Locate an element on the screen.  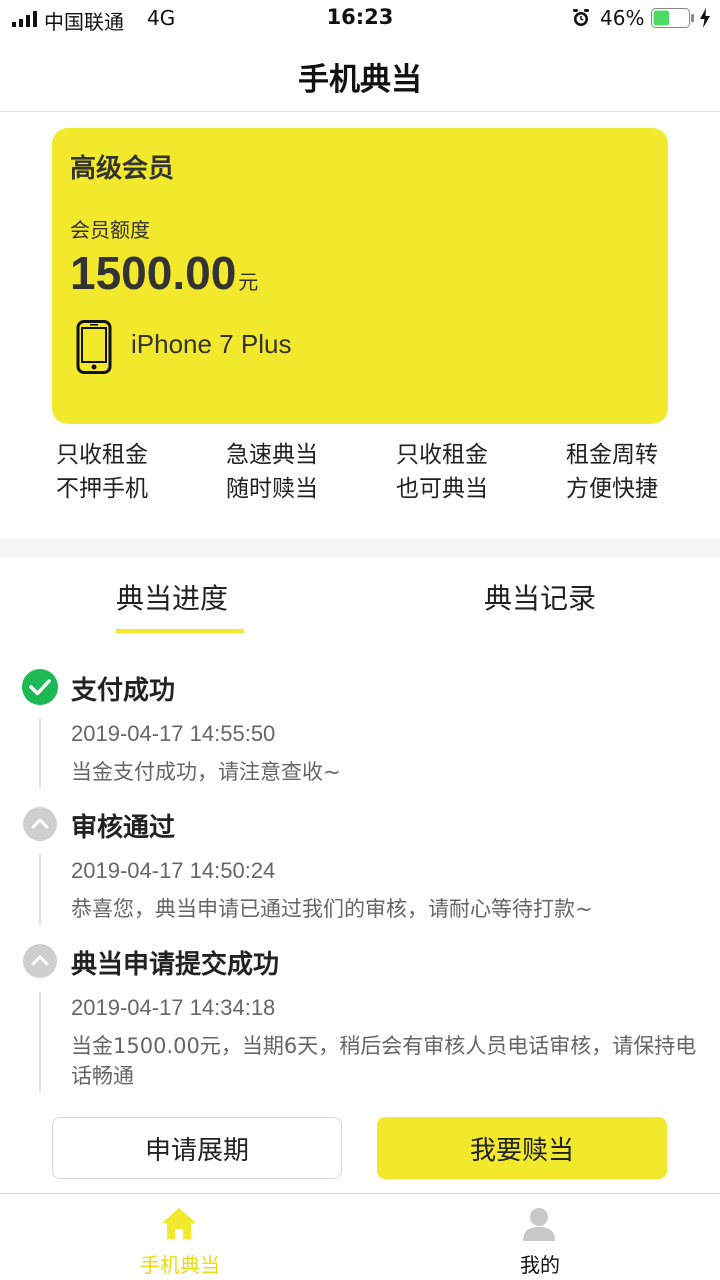
quota-amount: 1500.00 元 is located at coordinates (164, 274).